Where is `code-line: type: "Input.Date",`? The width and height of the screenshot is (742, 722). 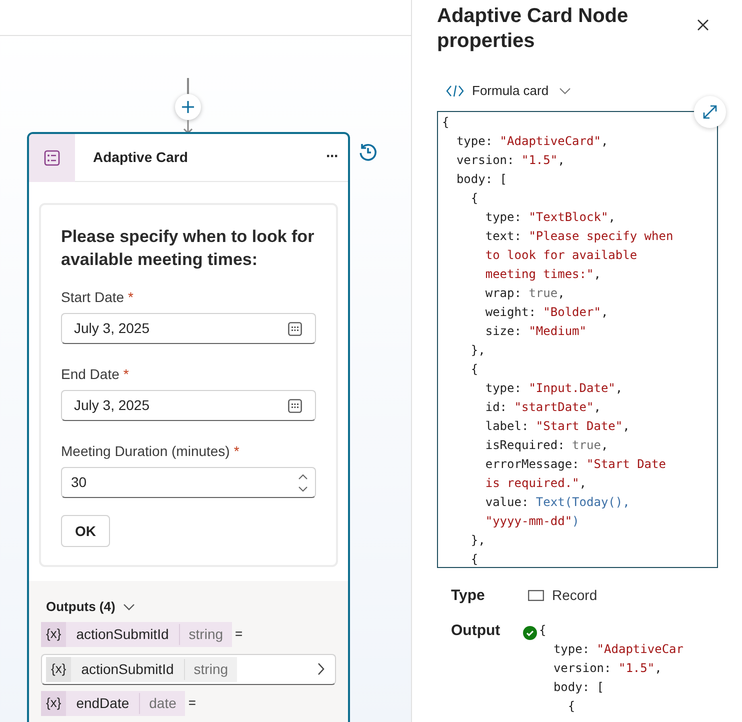
code-line: type: "Input.Date", is located at coordinates (554, 388).